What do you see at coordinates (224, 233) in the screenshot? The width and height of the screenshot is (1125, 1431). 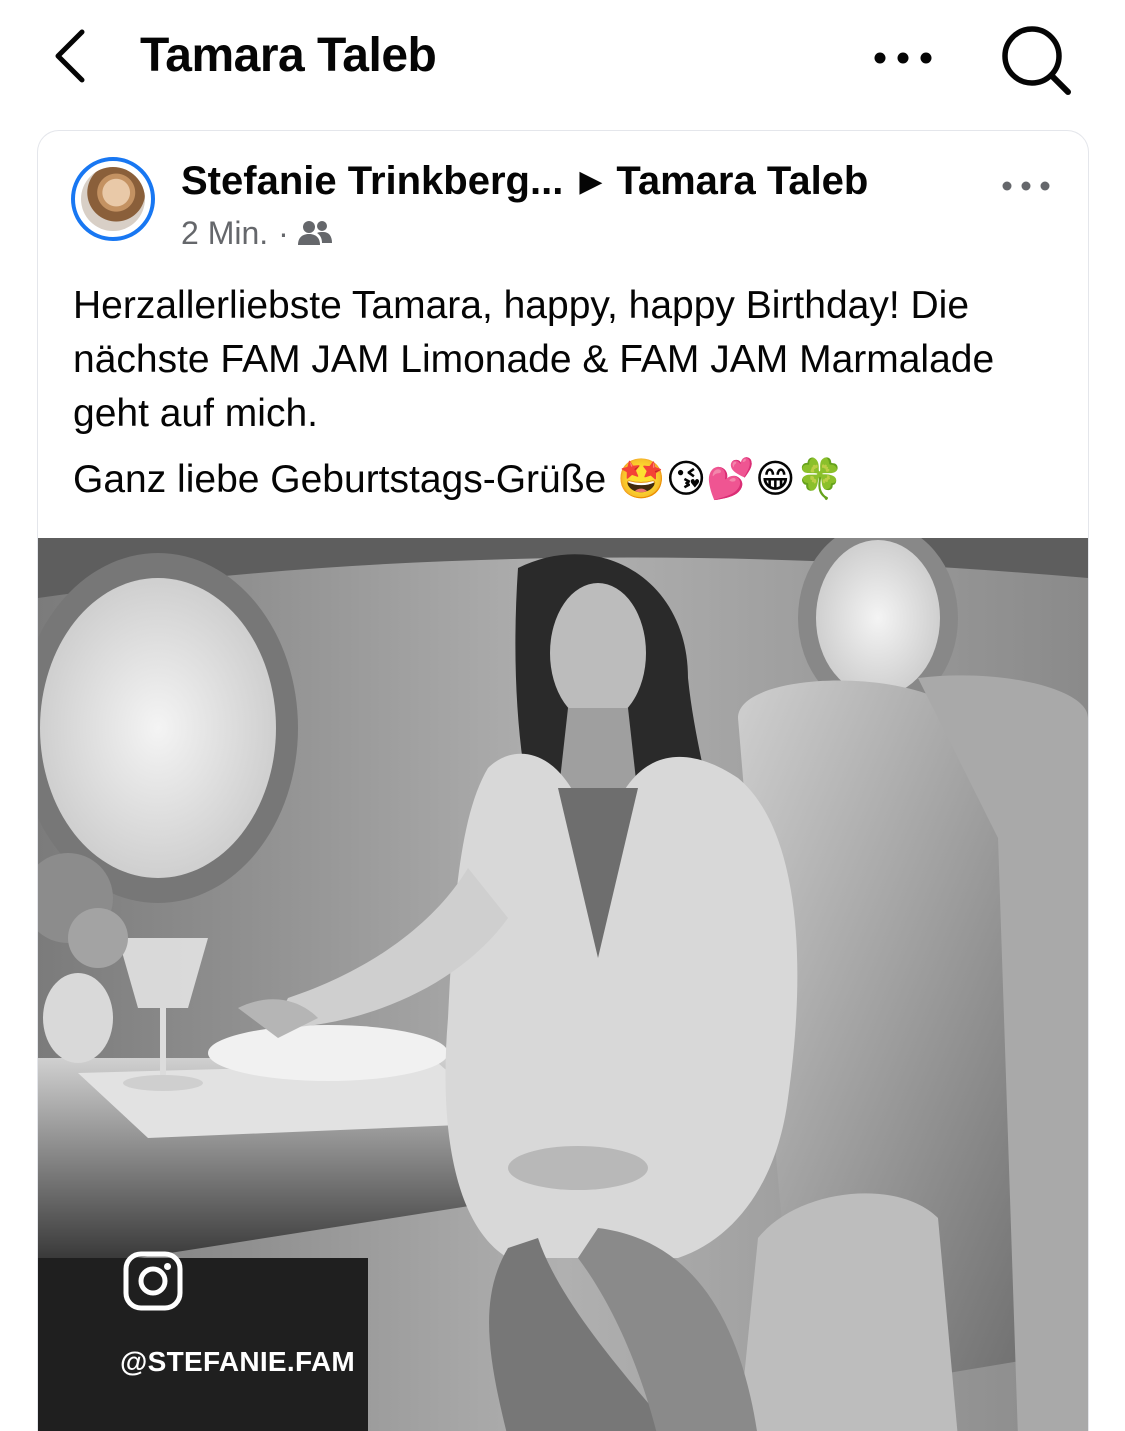 I see `post-timestamp: 2 Min.` at bounding box center [224, 233].